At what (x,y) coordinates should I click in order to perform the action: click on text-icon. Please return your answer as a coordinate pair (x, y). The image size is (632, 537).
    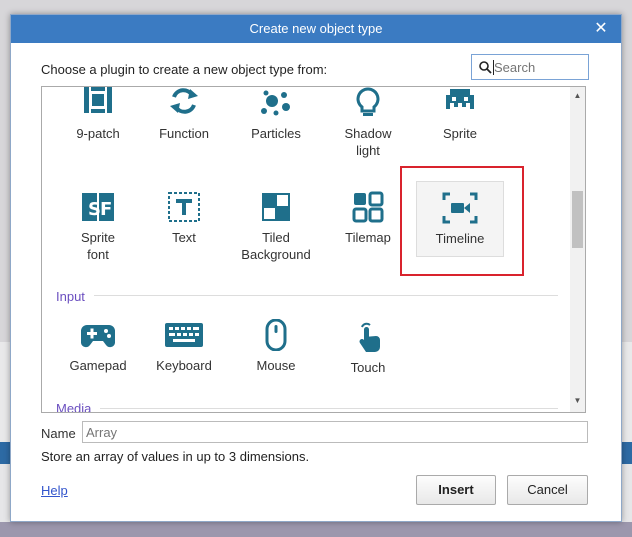
    Looking at the image, I should click on (184, 207).